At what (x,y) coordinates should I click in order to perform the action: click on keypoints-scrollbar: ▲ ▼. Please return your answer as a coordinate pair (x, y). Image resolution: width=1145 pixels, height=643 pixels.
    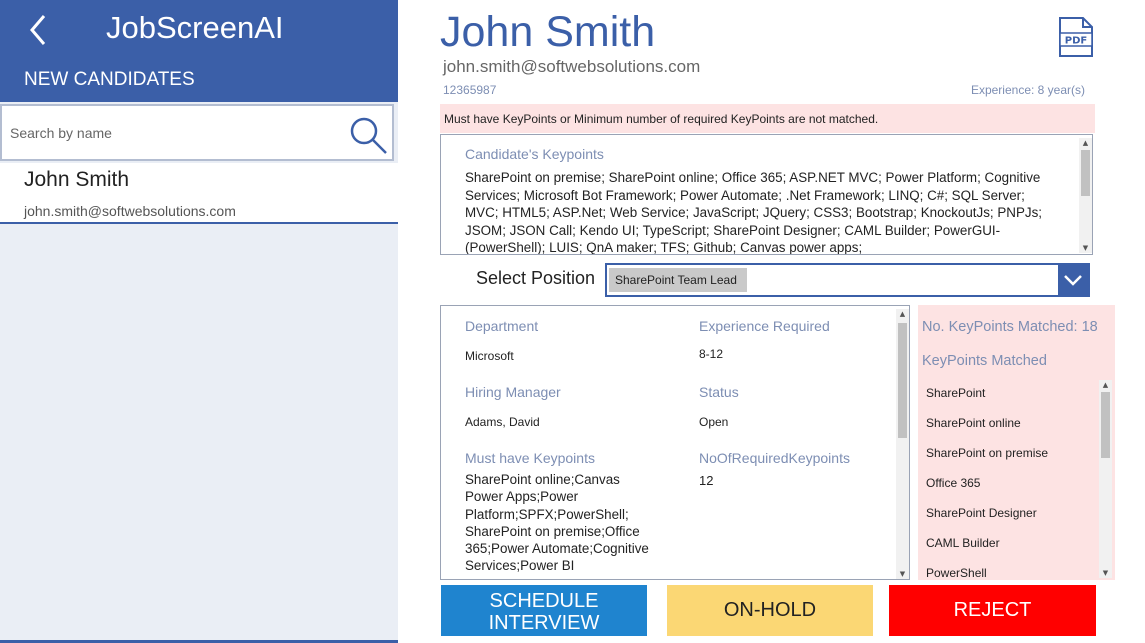
    Looking at the image, I should click on (1085, 195).